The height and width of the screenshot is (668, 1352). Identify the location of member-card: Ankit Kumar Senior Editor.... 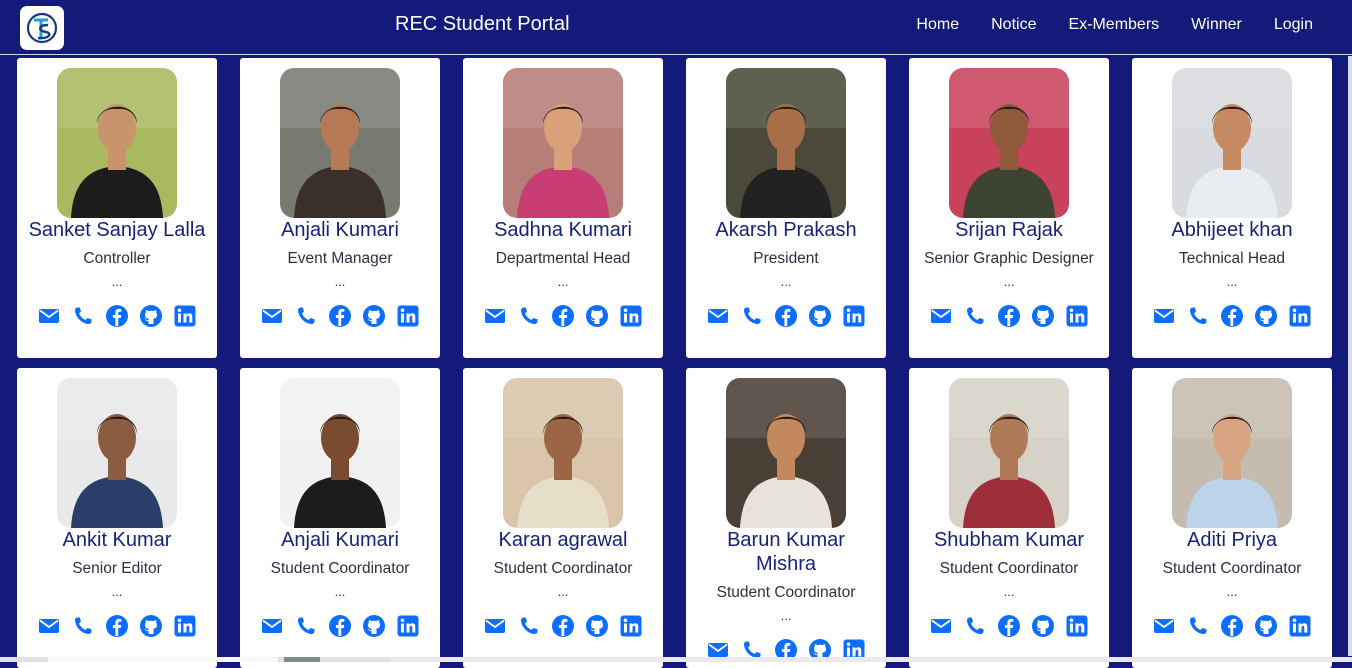
(117, 518).